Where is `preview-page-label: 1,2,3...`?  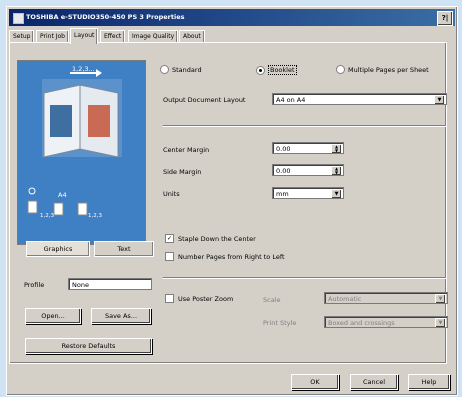
preview-page-label: 1,2,3... is located at coordinates (83, 69).